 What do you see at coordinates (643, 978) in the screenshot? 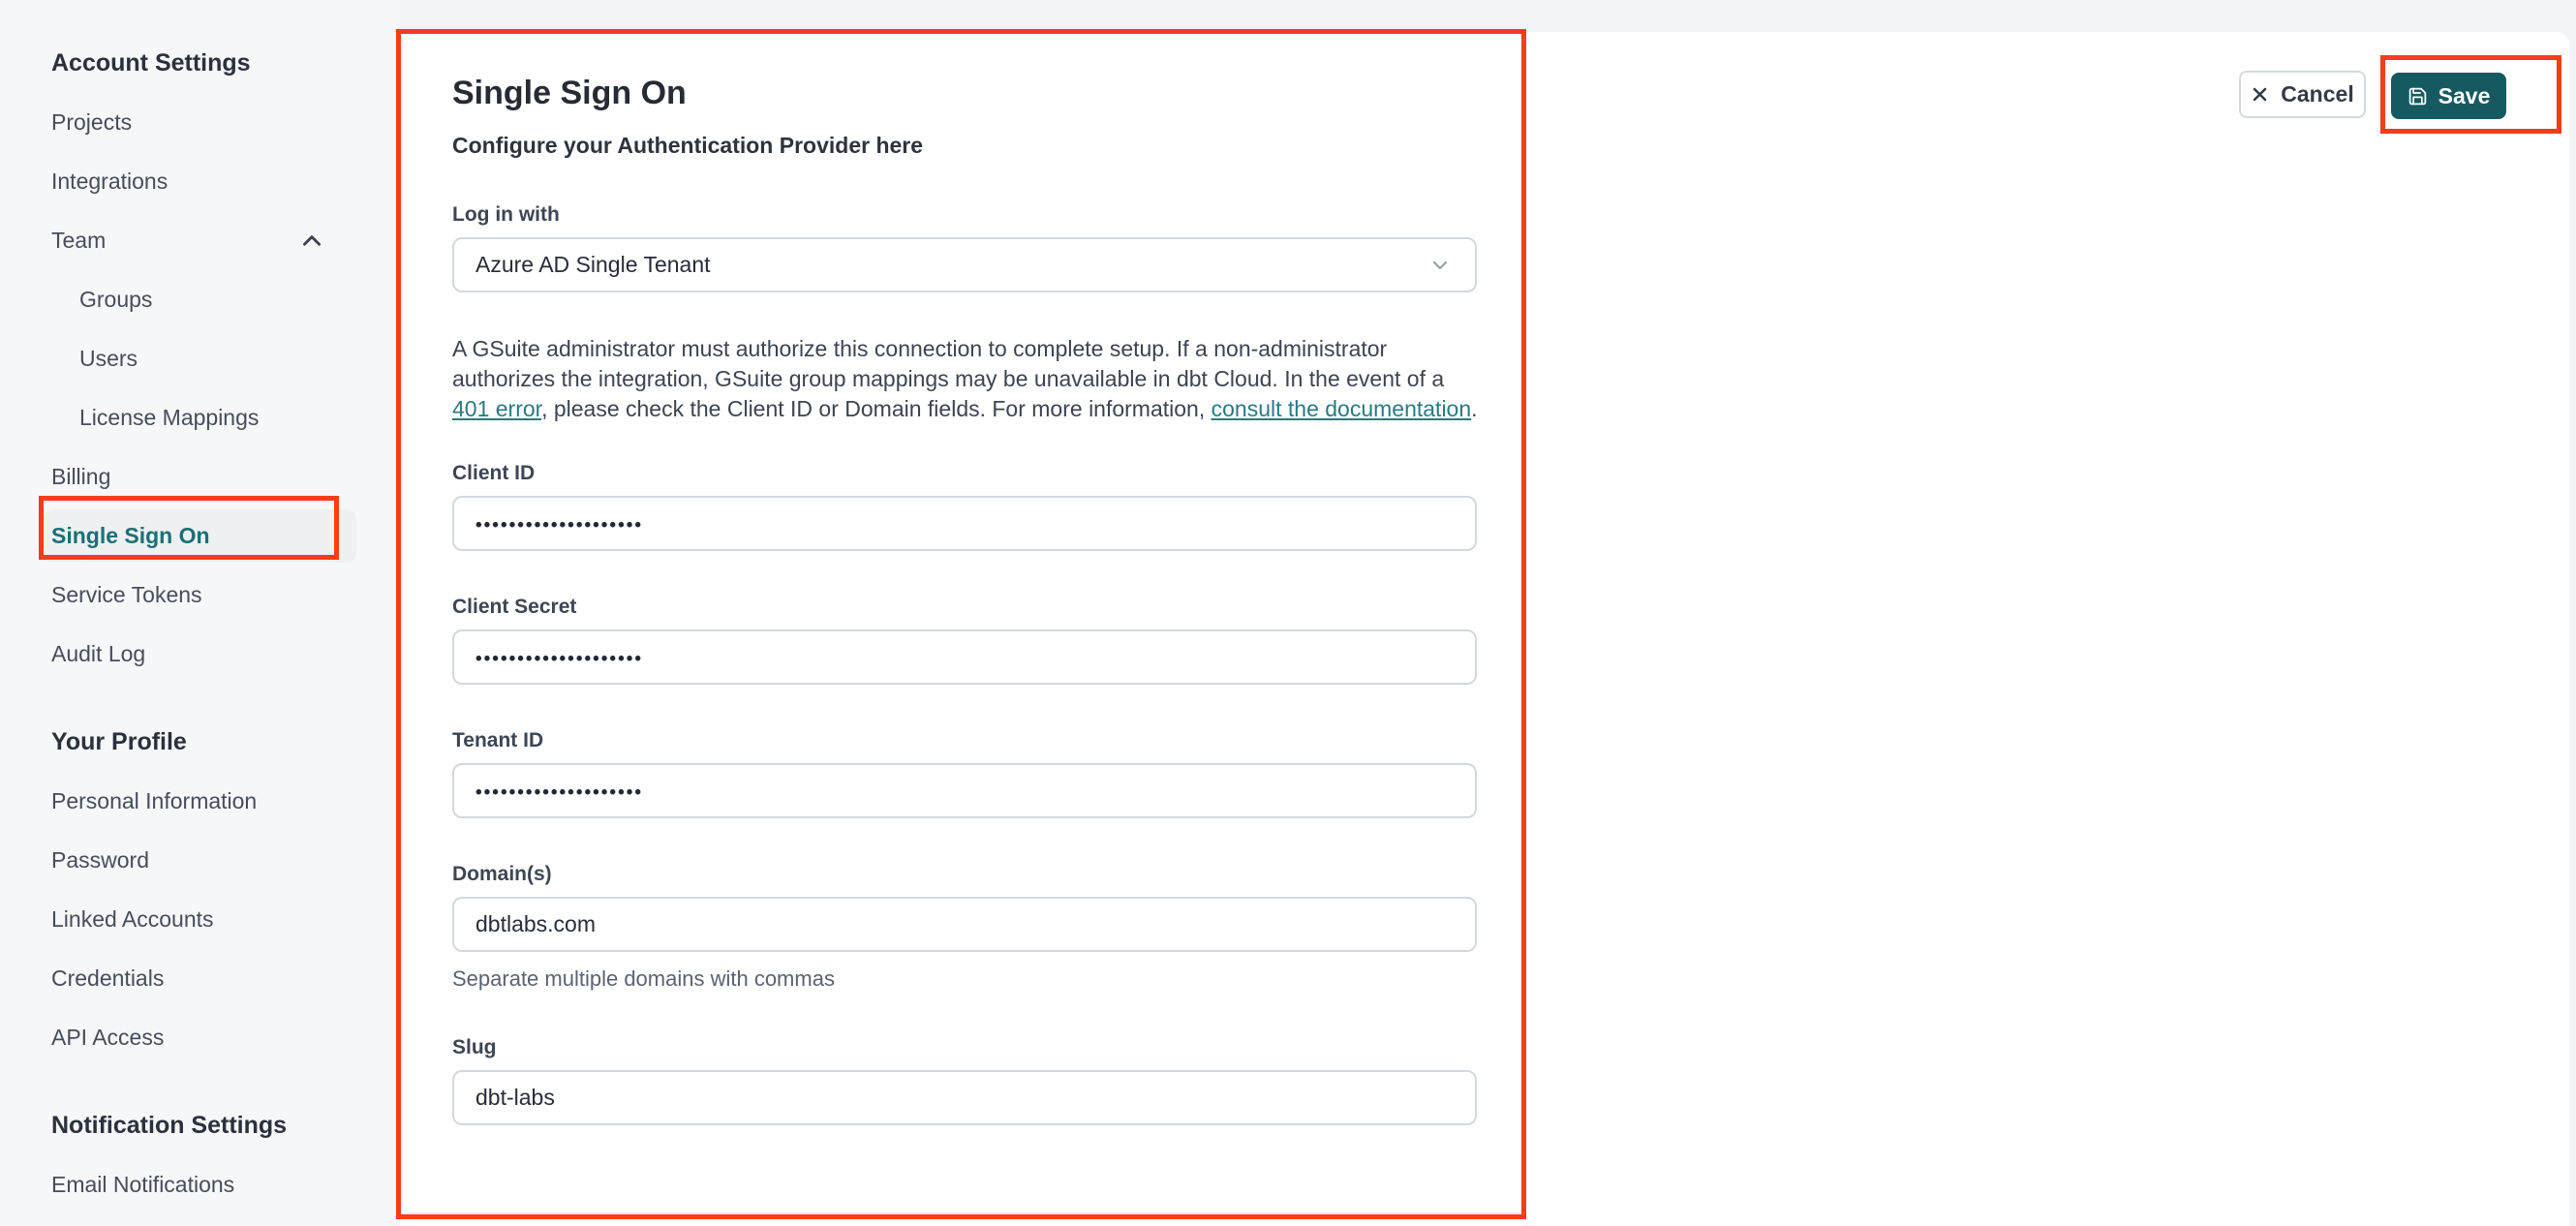
I see `domains-helper-text: Separate multiple domains with commas` at bounding box center [643, 978].